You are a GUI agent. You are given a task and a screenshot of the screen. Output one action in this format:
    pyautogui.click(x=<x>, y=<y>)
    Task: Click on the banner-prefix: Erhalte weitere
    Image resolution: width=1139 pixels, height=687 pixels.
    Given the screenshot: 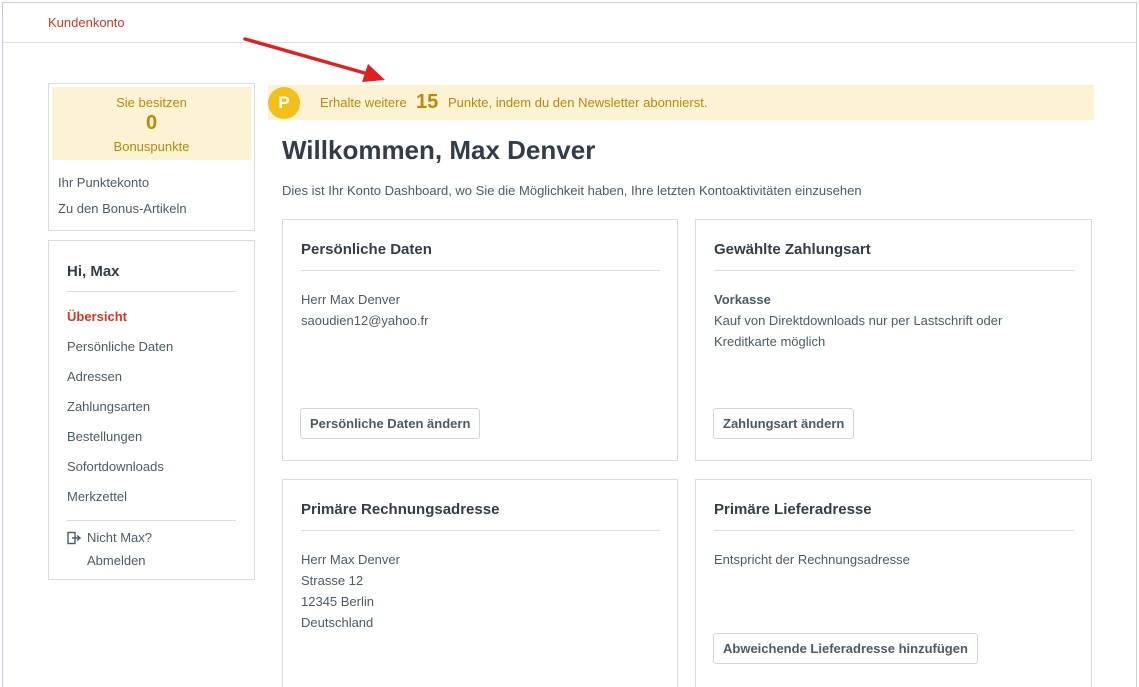 What is the action you would take?
    pyautogui.click(x=363, y=102)
    